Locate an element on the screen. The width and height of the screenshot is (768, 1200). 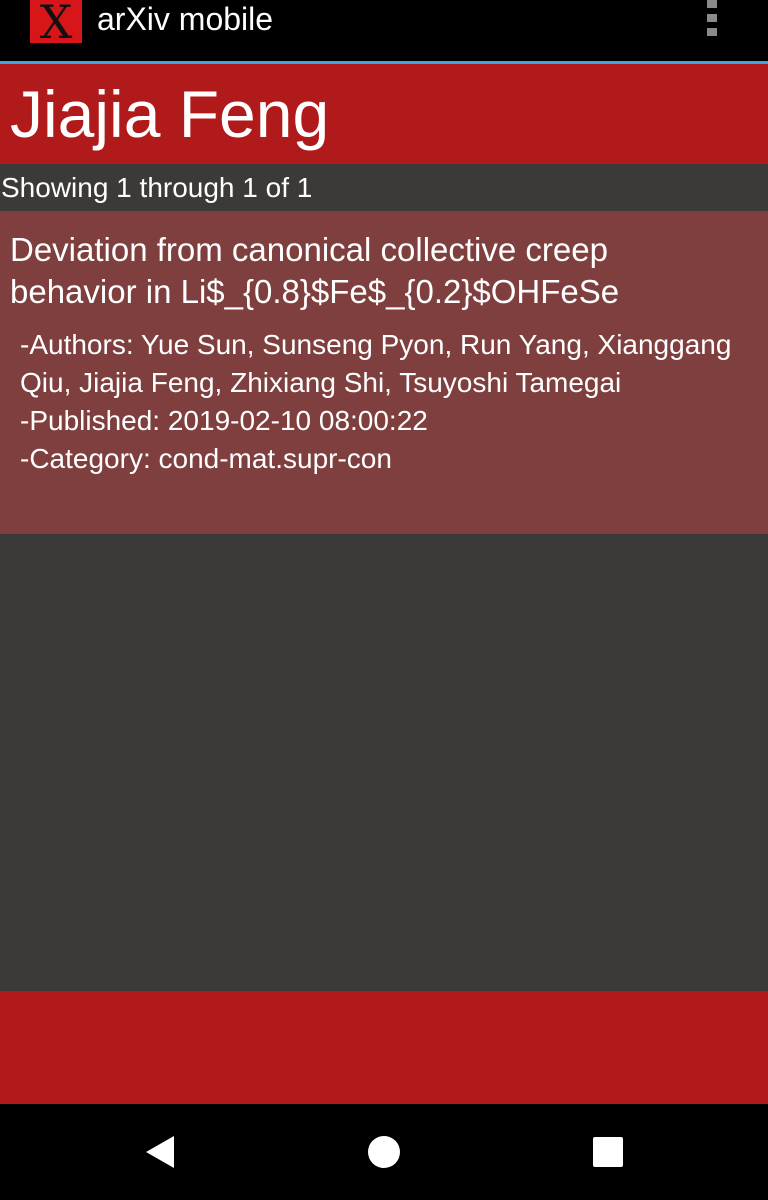
paper-category: -Category: cond-mat.supr-con is located at coordinates (206, 458).